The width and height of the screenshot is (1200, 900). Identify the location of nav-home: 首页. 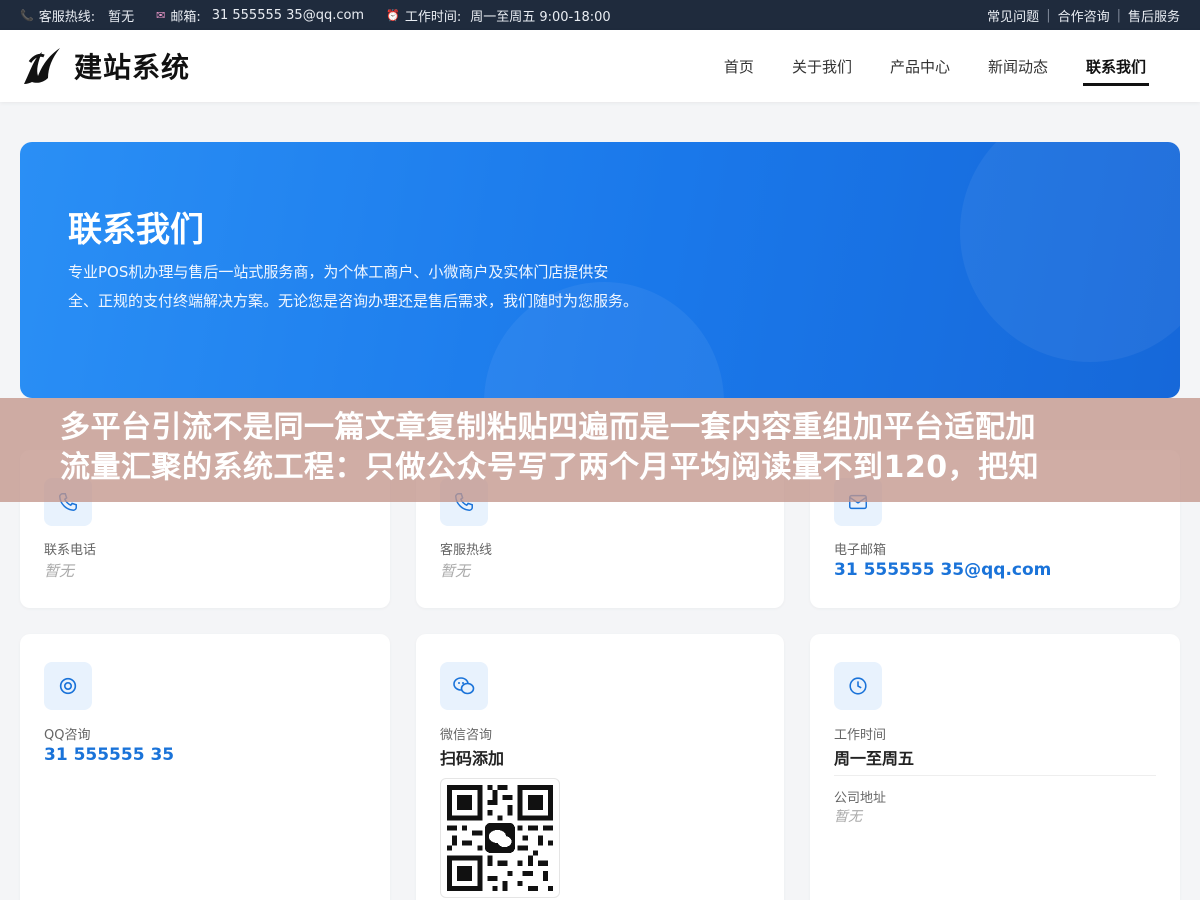
(739, 66).